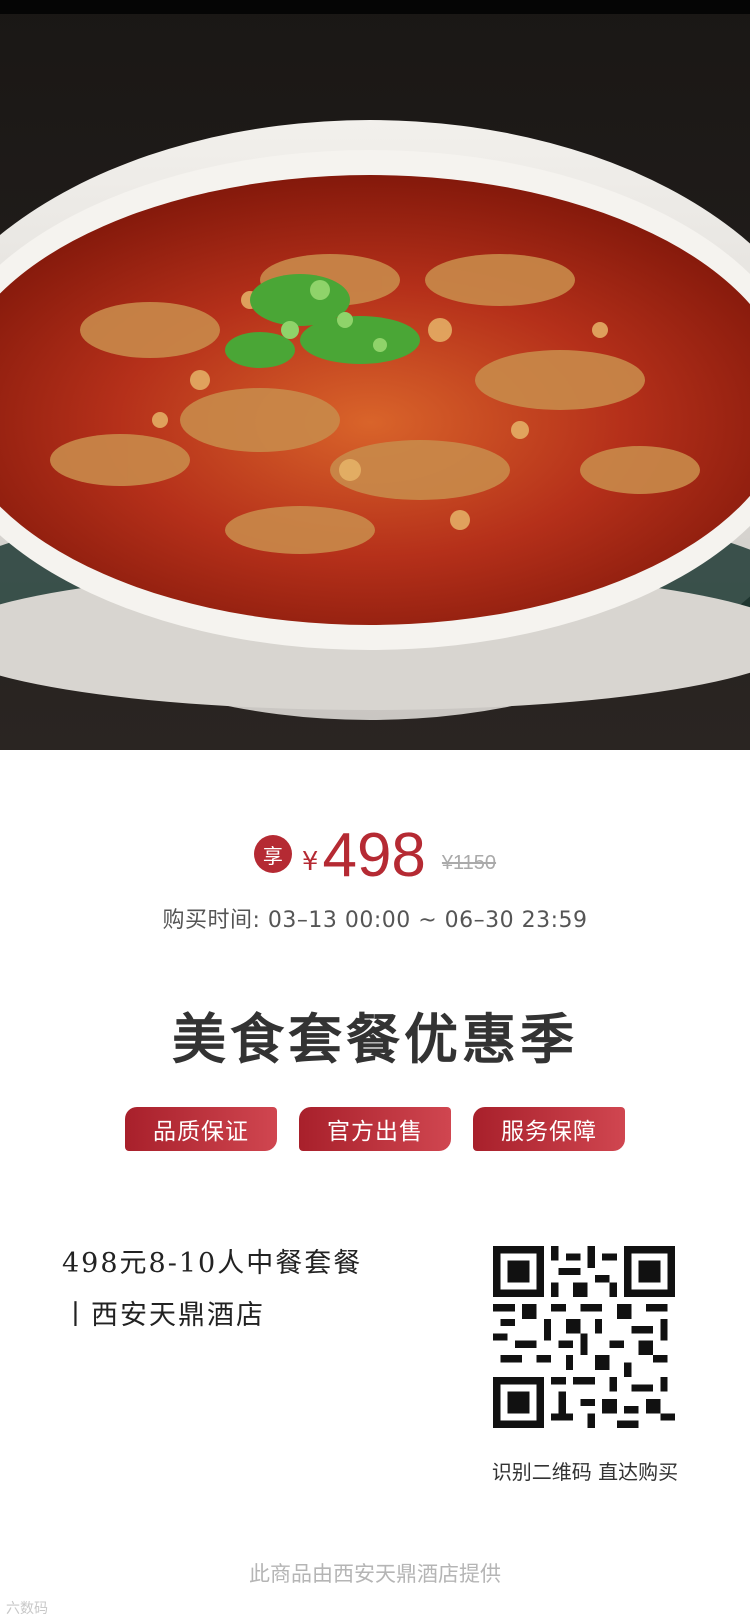  Describe the element at coordinates (310, 862) in the screenshot. I see `currency-symbol: ¥` at that location.